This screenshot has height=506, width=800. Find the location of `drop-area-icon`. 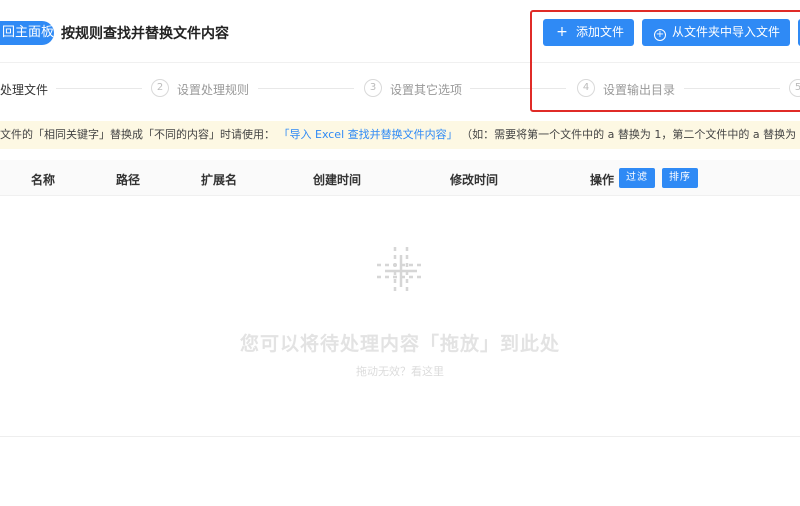

drop-area-icon is located at coordinates (401, 271).